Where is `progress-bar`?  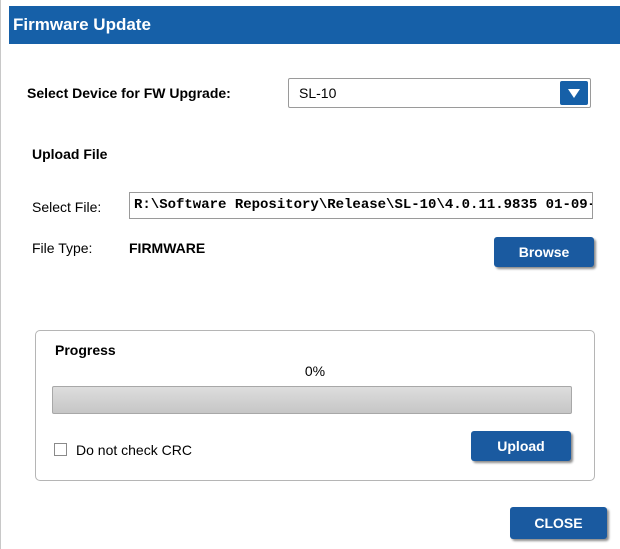 progress-bar is located at coordinates (312, 400).